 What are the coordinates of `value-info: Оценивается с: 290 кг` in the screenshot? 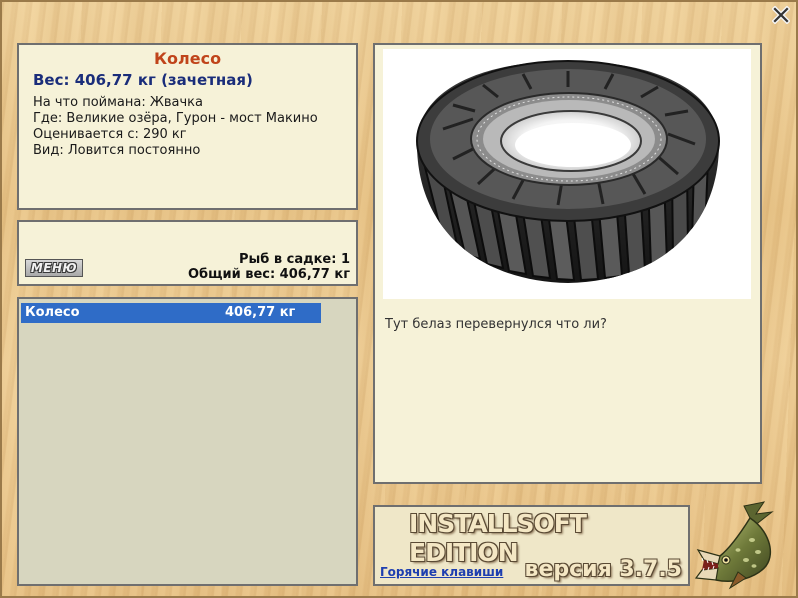 It's located at (110, 134).